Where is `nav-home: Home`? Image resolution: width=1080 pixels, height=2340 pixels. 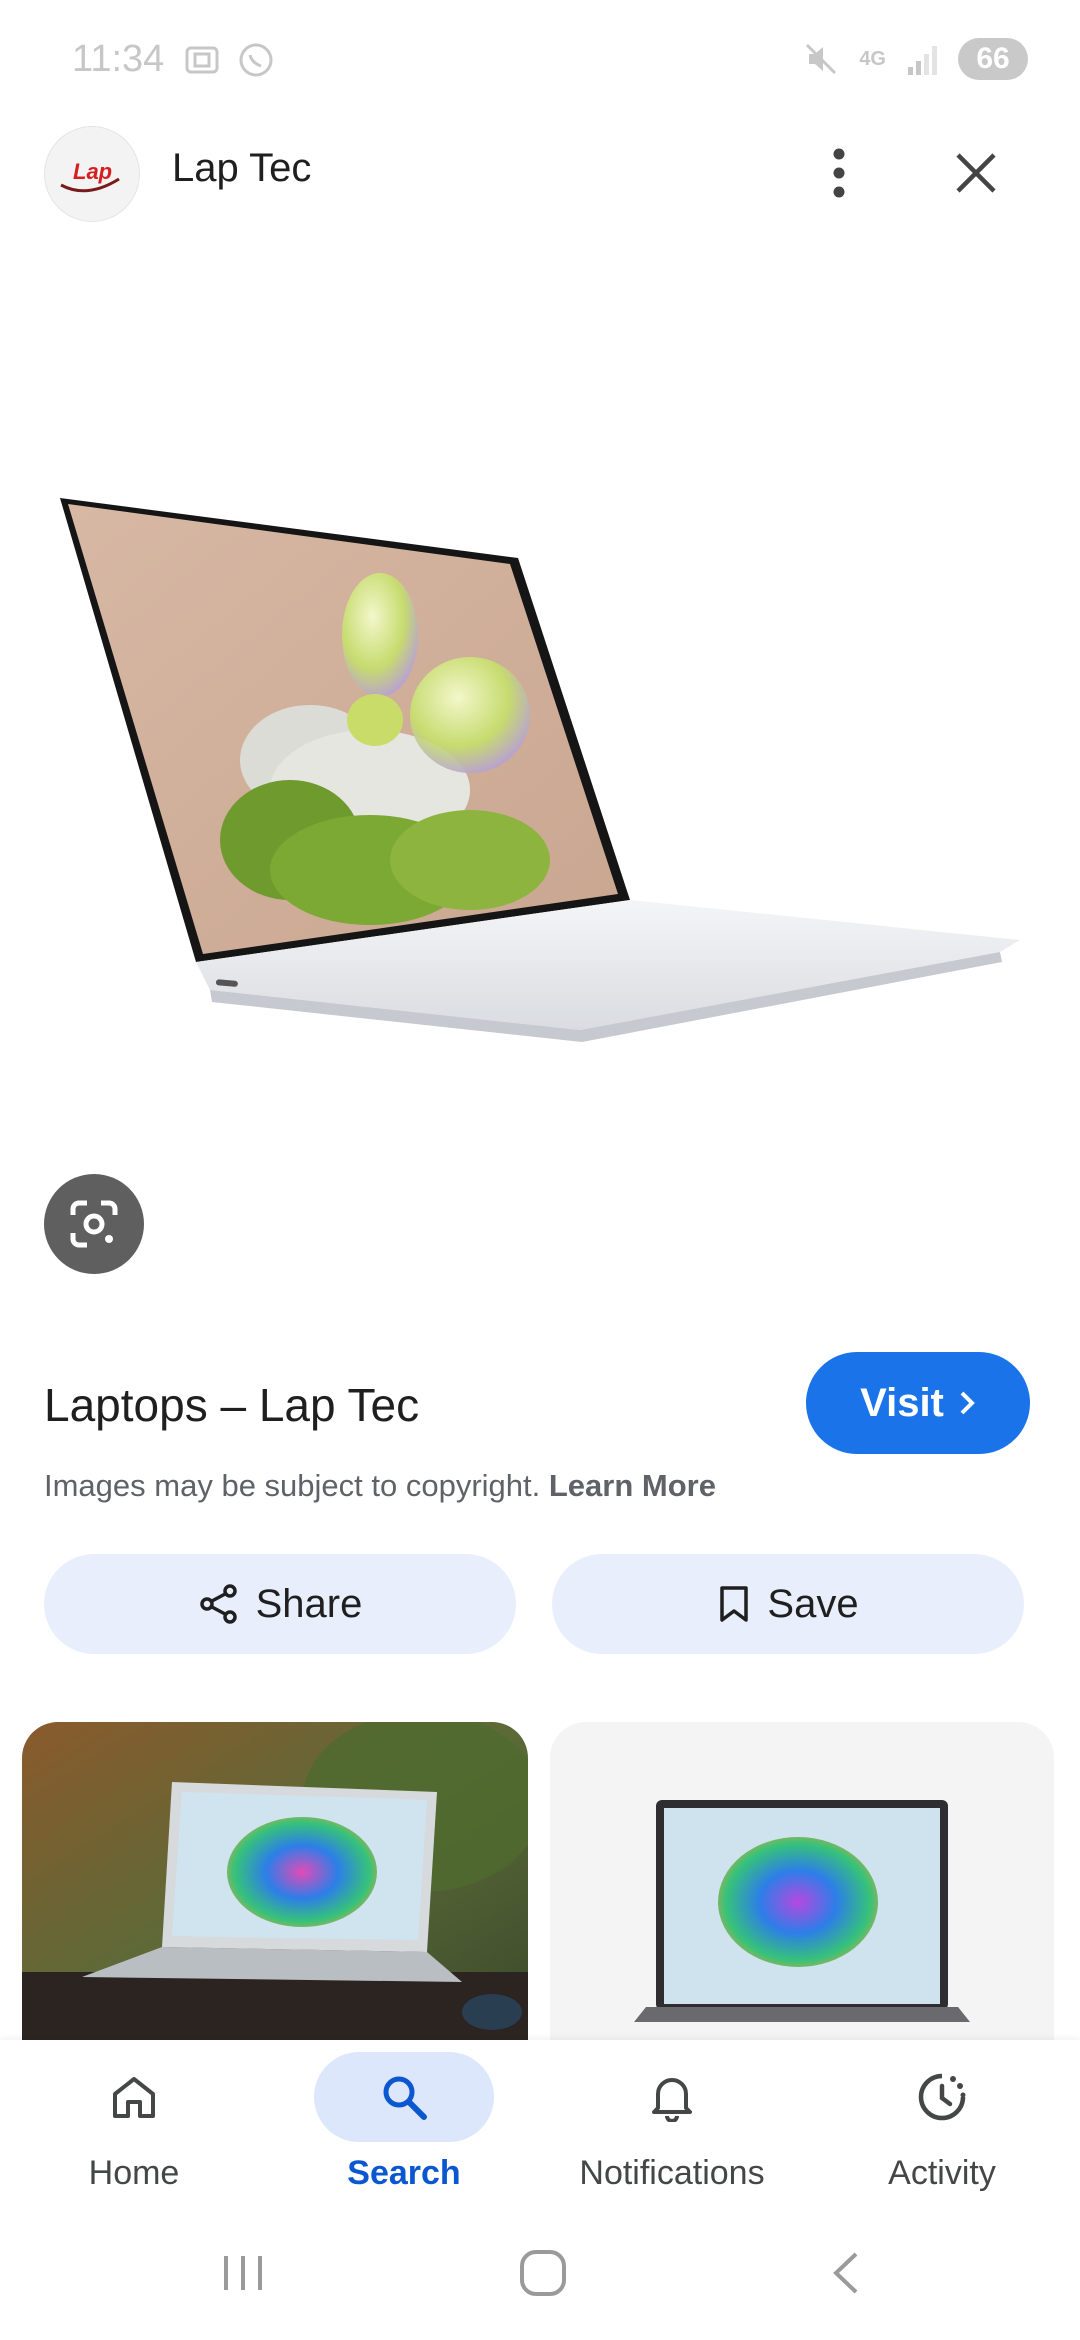
nav-home: Home is located at coordinates (134, 2135).